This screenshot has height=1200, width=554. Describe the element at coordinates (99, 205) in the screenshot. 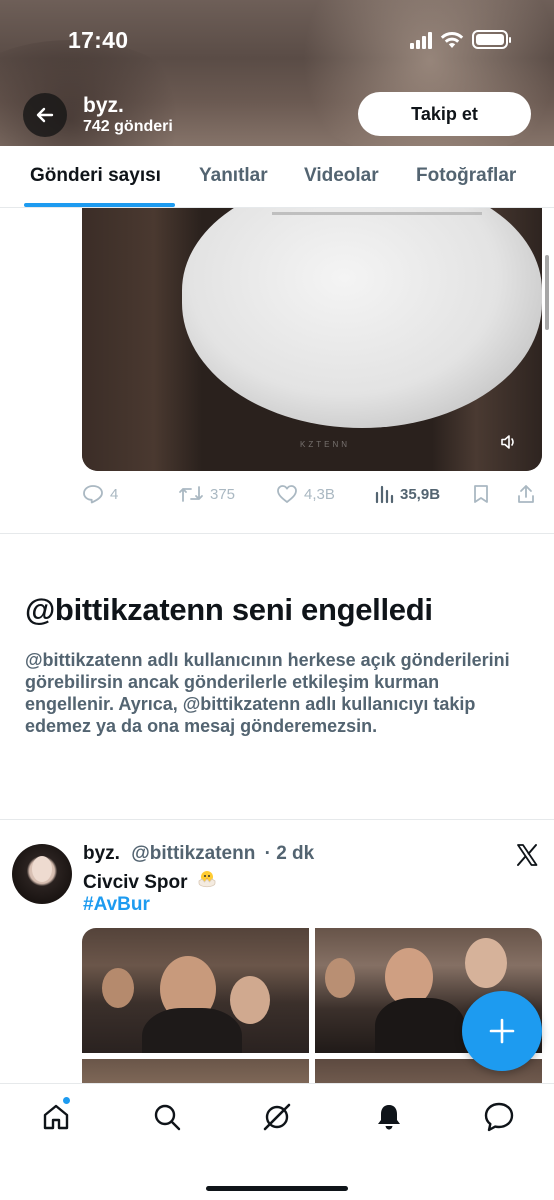

I see `active-tab-indicator` at that location.